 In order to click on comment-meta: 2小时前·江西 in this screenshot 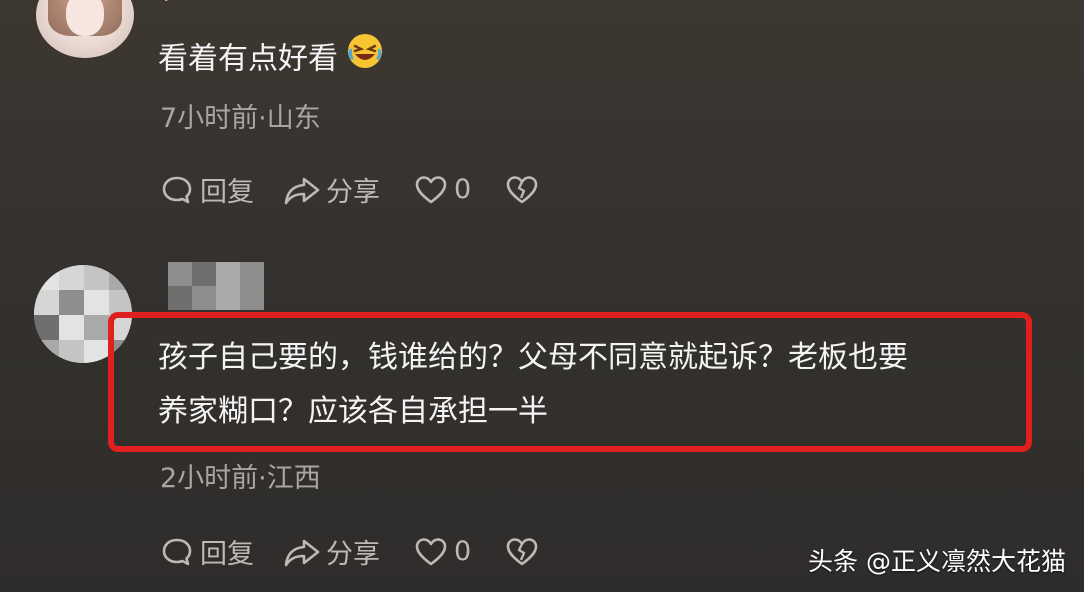, I will do `click(240, 478)`.